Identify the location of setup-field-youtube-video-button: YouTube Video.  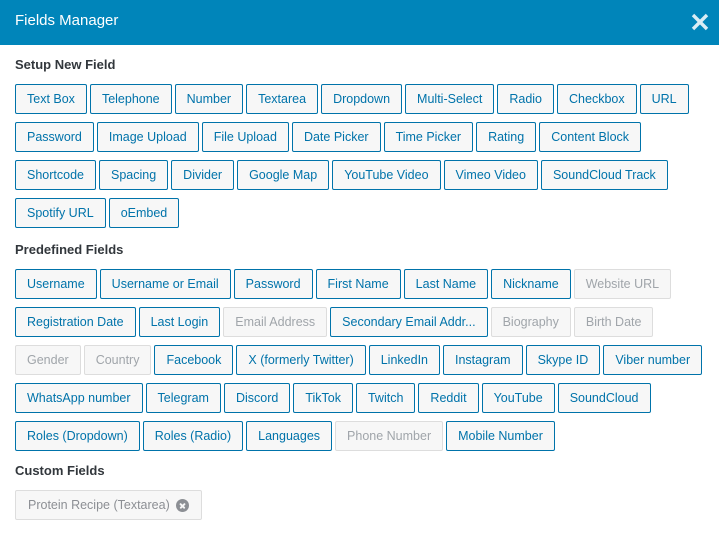
(386, 175).